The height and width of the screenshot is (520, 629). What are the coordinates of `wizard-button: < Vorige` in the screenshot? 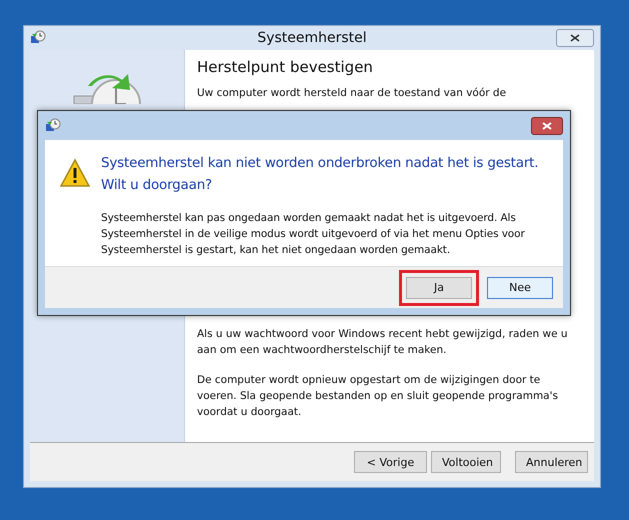 It's located at (390, 462).